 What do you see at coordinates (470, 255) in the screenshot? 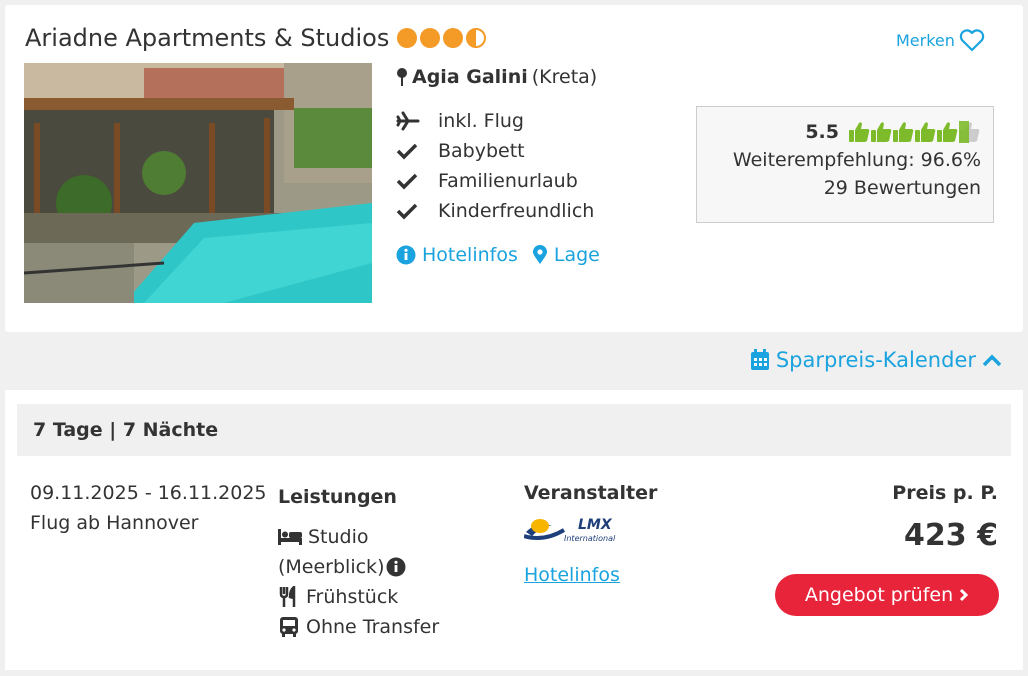
I see `hotelinfos-label: Hotelinfos` at bounding box center [470, 255].